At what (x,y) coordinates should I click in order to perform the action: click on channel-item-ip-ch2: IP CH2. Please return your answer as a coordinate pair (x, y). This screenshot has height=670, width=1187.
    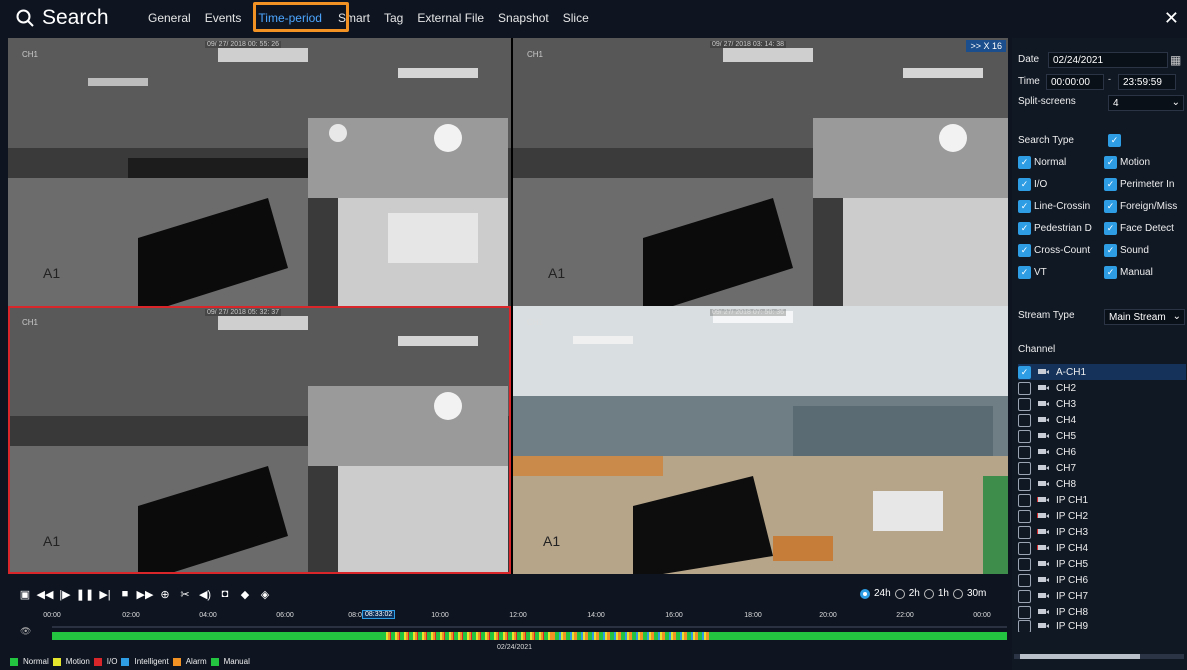
    Looking at the image, I should click on (1102, 516).